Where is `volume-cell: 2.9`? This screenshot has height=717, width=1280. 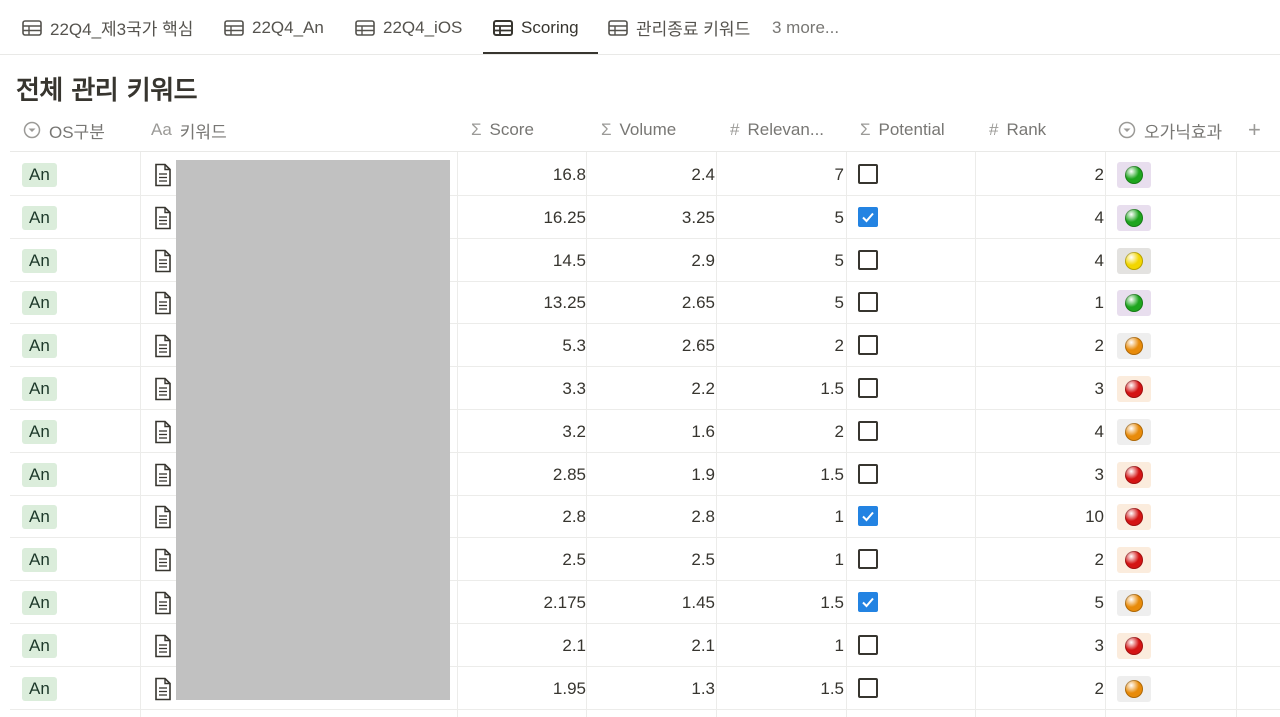 volume-cell: 2.9 is located at coordinates (703, 260).